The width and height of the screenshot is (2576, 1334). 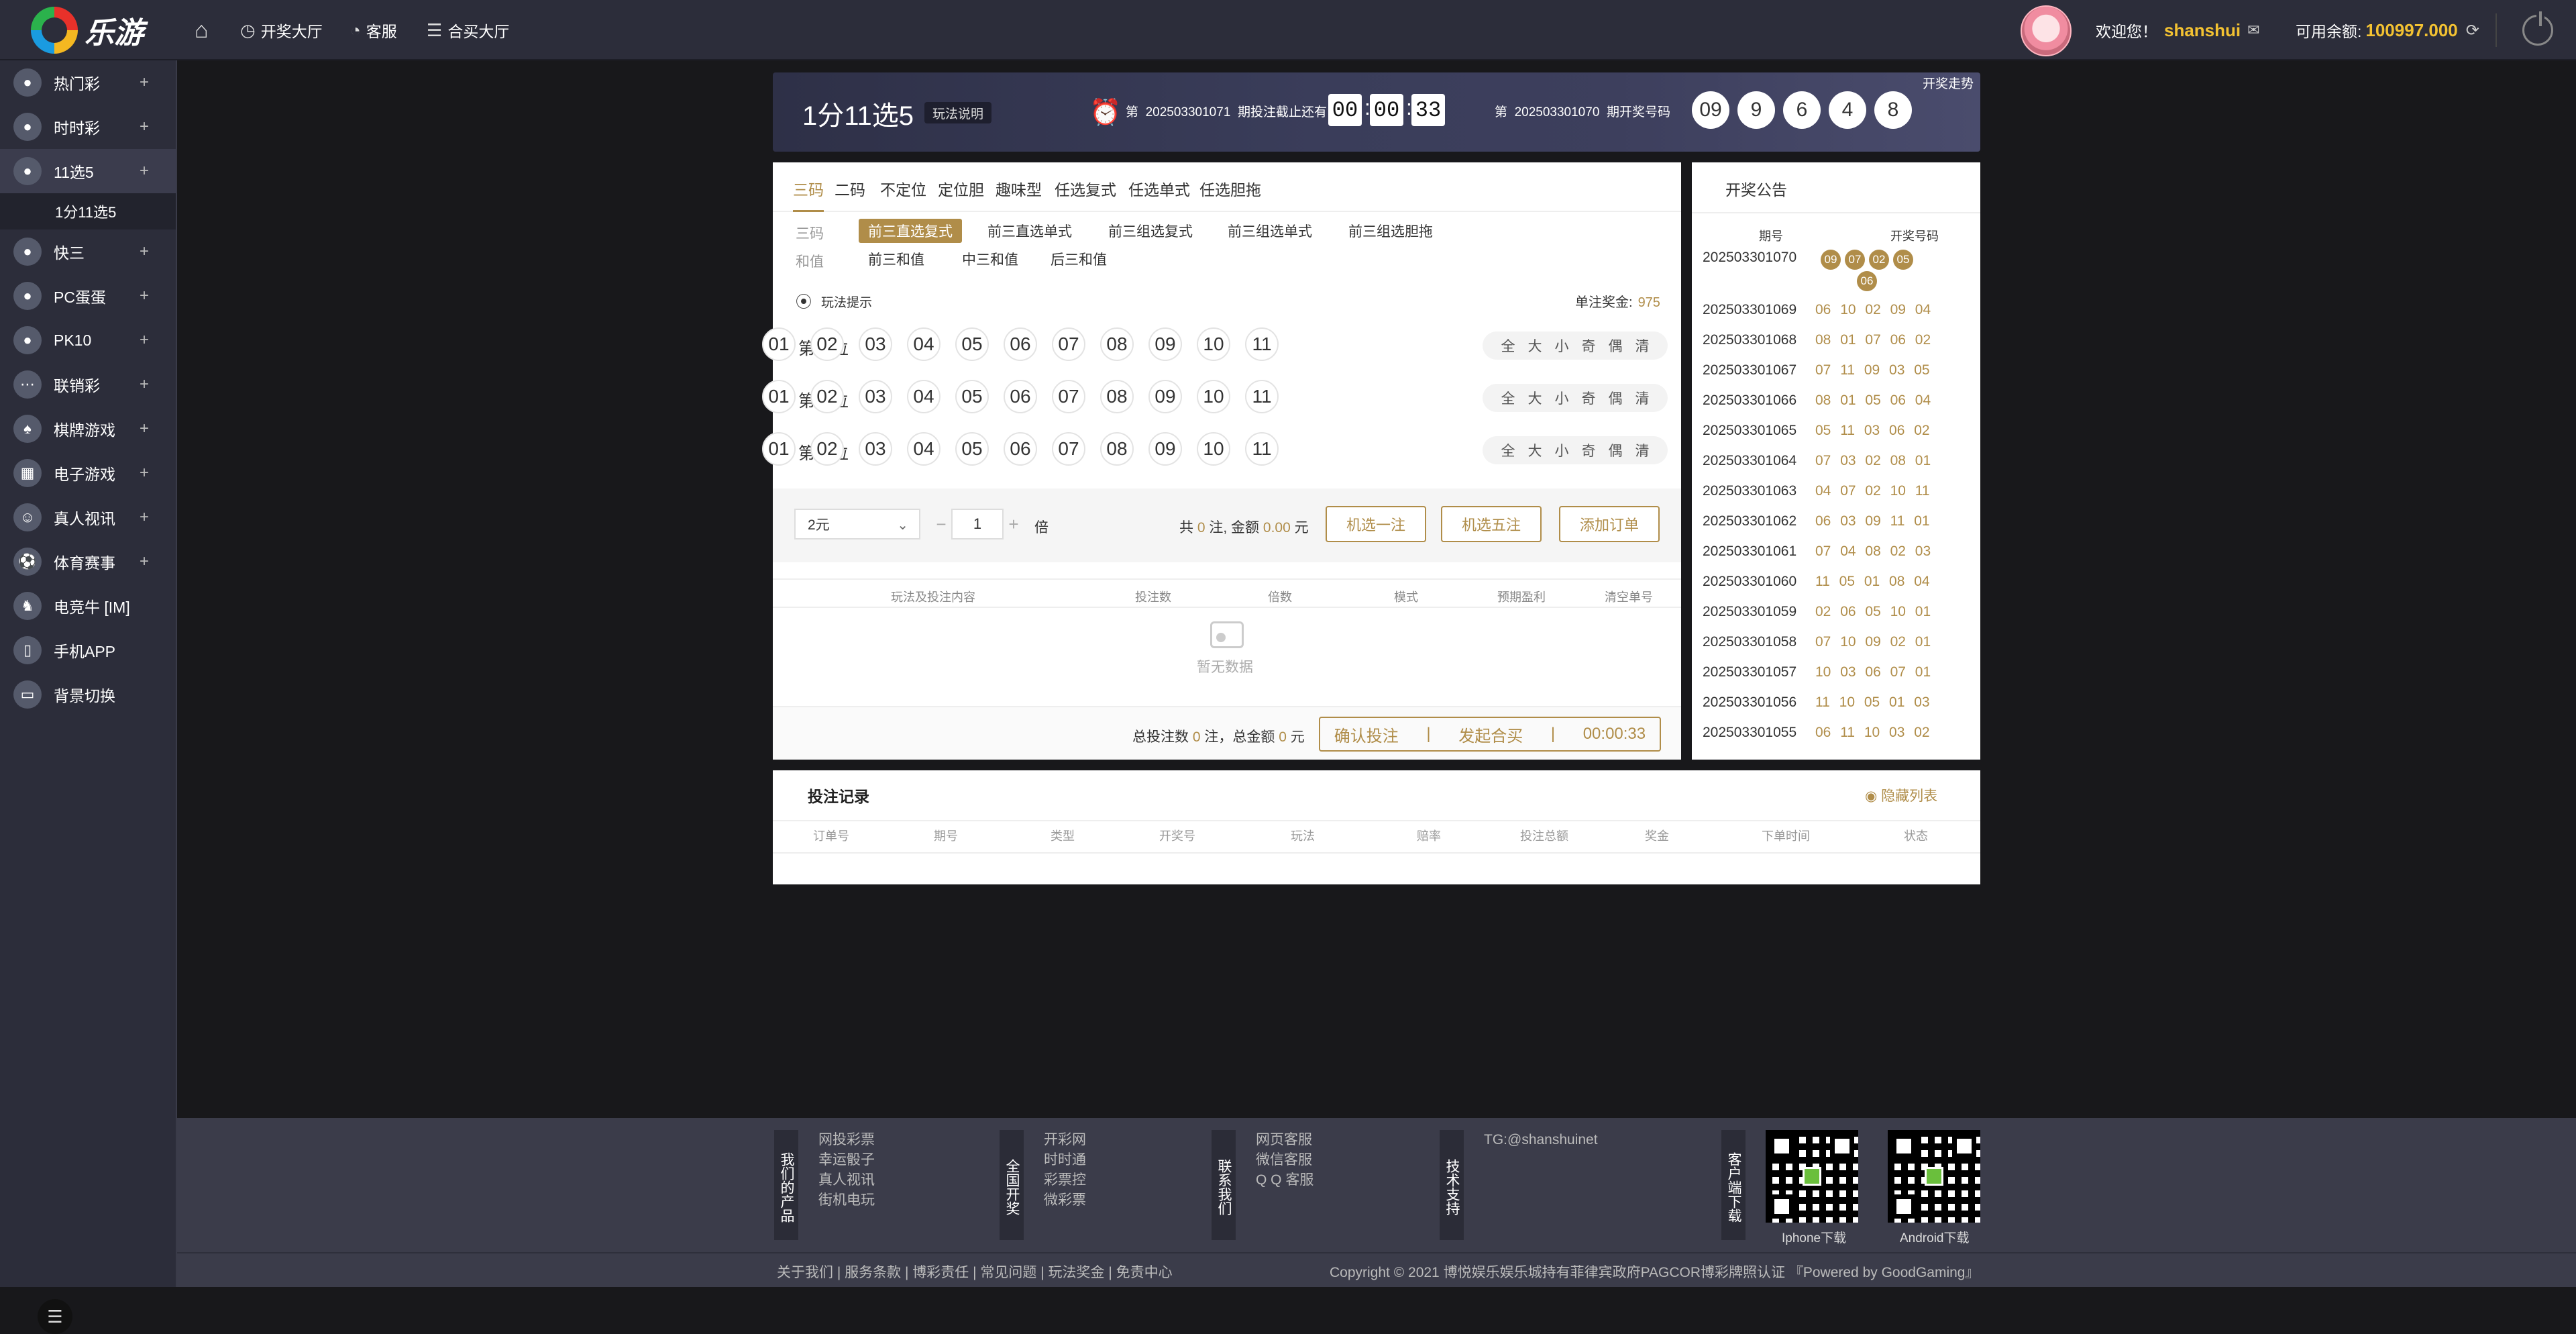 I want to click on play-hint: 玩法提示, so click(x=846, y=302).